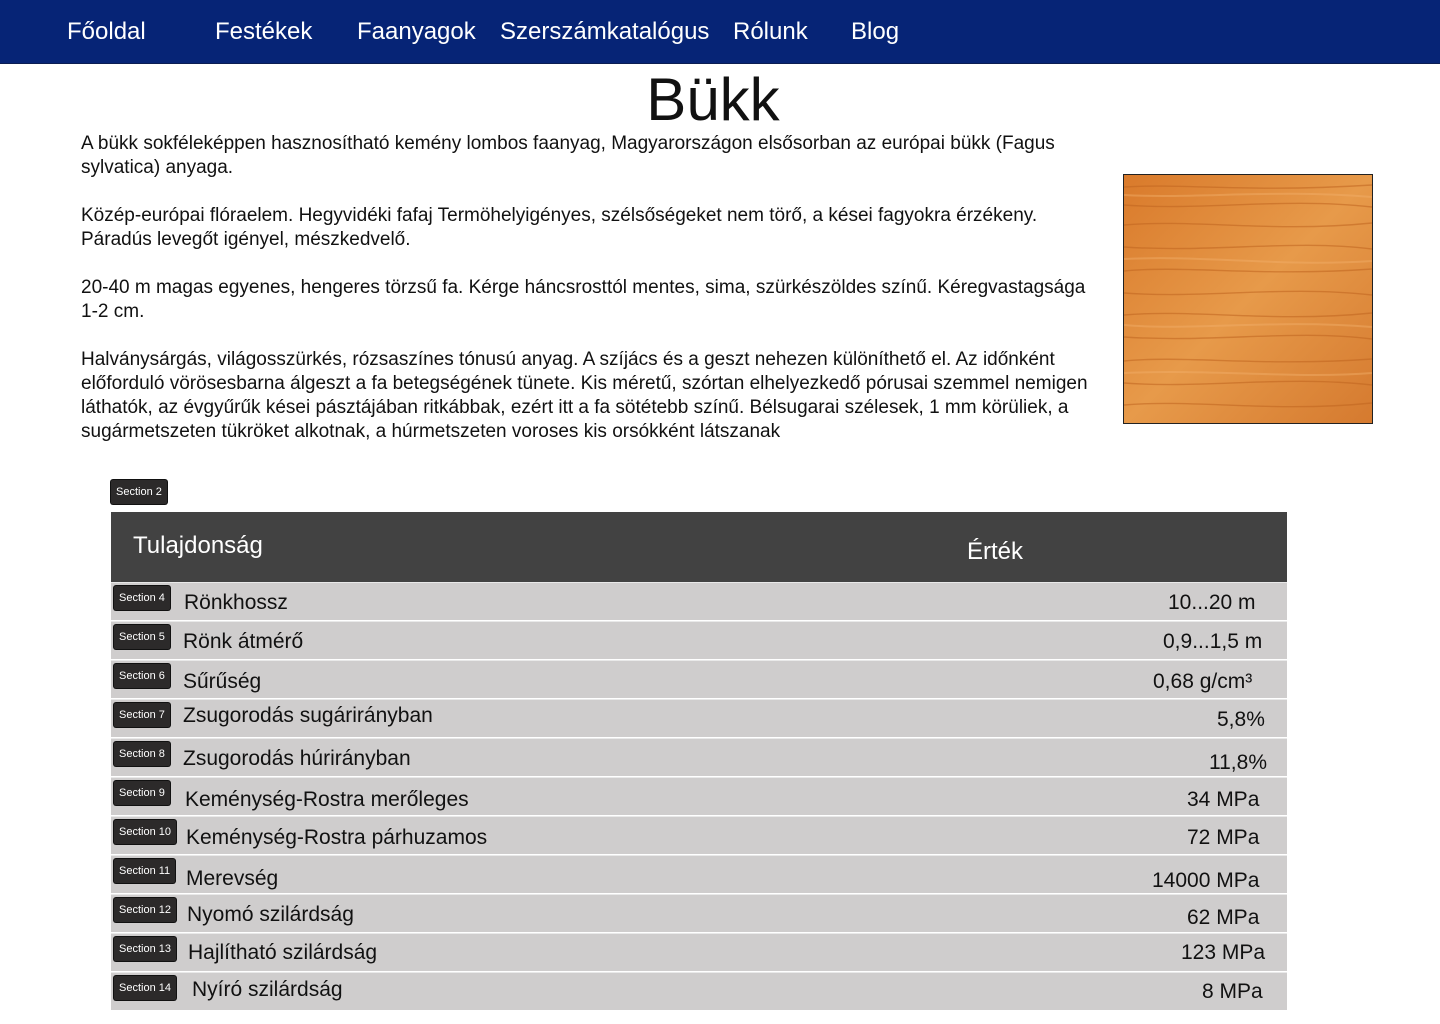 Image resolution: width=1440 pixels, height=1024 pixels. I want to click on section-badge: Section 8, so click(142, 754).